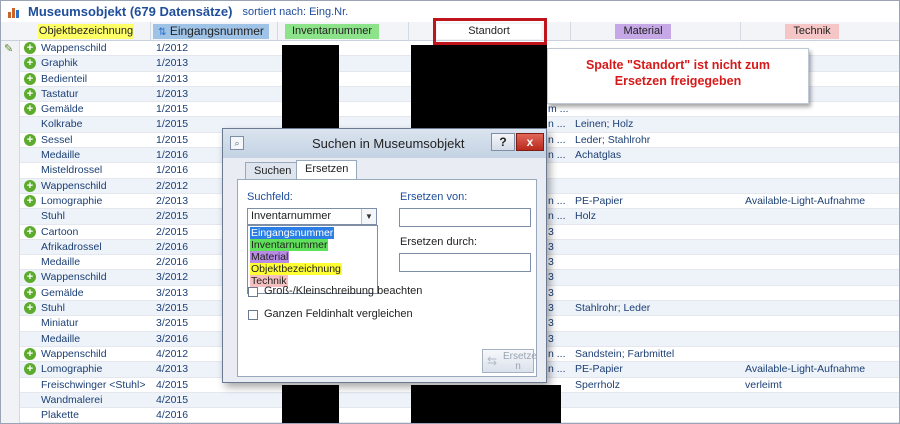 Image resolution: width=900 pixels, height=424 pixels. What do you see at coordinates (206, 415) in the screenshot?
I see `cell-eingangsnummer: 4/2016` at bounding box center [206, 415].